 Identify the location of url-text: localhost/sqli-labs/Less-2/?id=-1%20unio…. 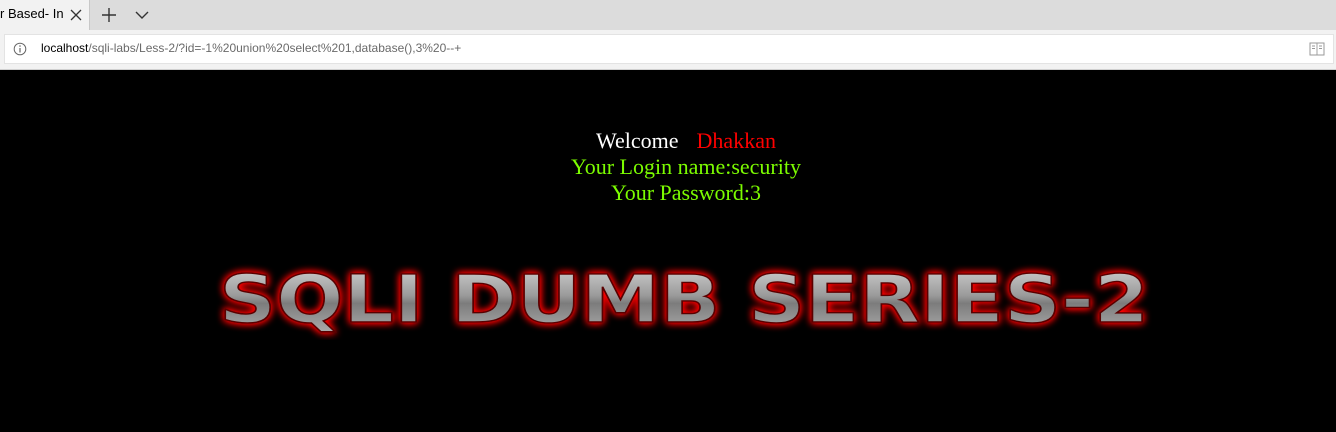
(251, 48).